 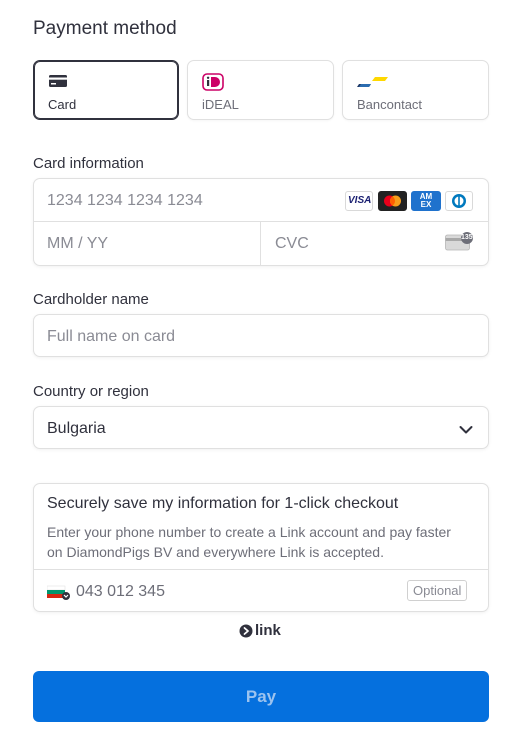 I want to click on pay-button: Pay, so click(x=261, y=696).